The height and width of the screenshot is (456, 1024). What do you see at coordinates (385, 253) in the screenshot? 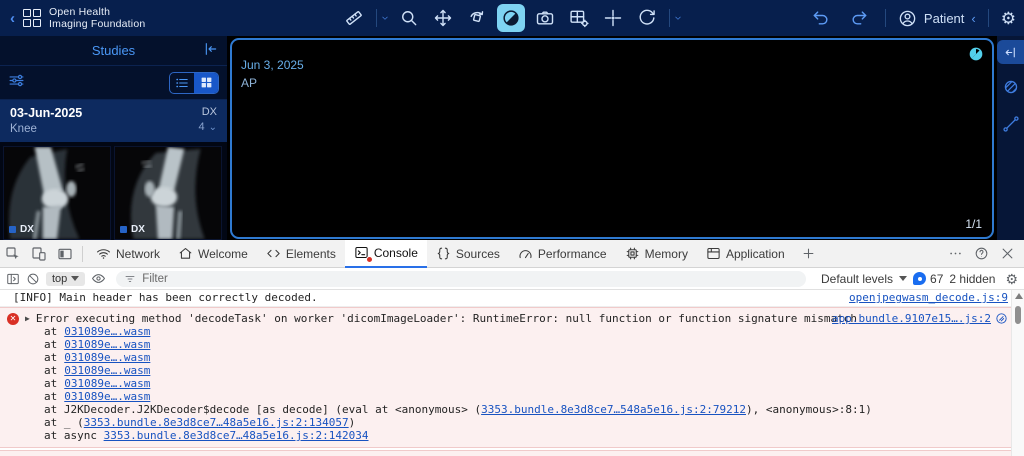
I see `tab-console: Console` at bounding box center [385, 253].